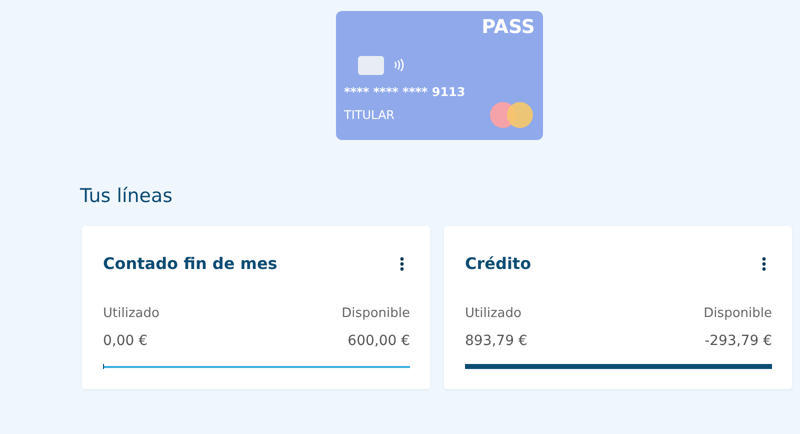 This screenshot has height=434, width=800. What do you see at coordinates (369, 115) in the screenshot?
I see `card-holder: TITULAR` at bounding box center [369, 115].